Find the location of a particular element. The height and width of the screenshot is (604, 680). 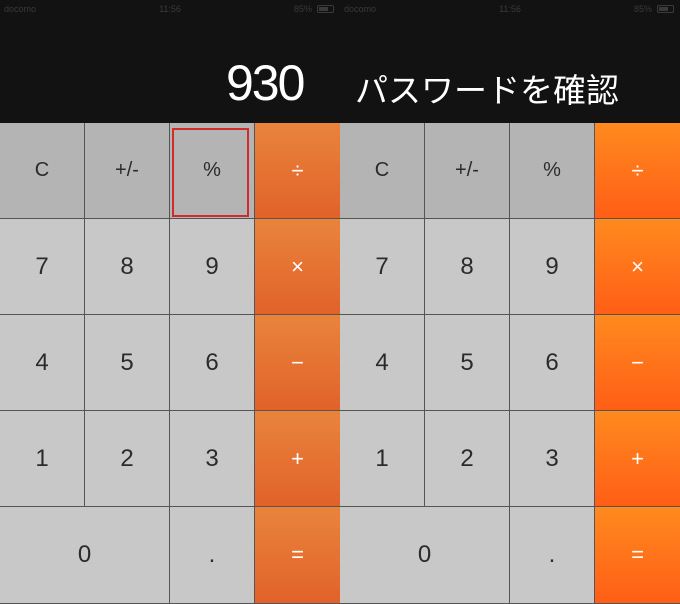

result-display: 930 is located at coordinates (265, 83).